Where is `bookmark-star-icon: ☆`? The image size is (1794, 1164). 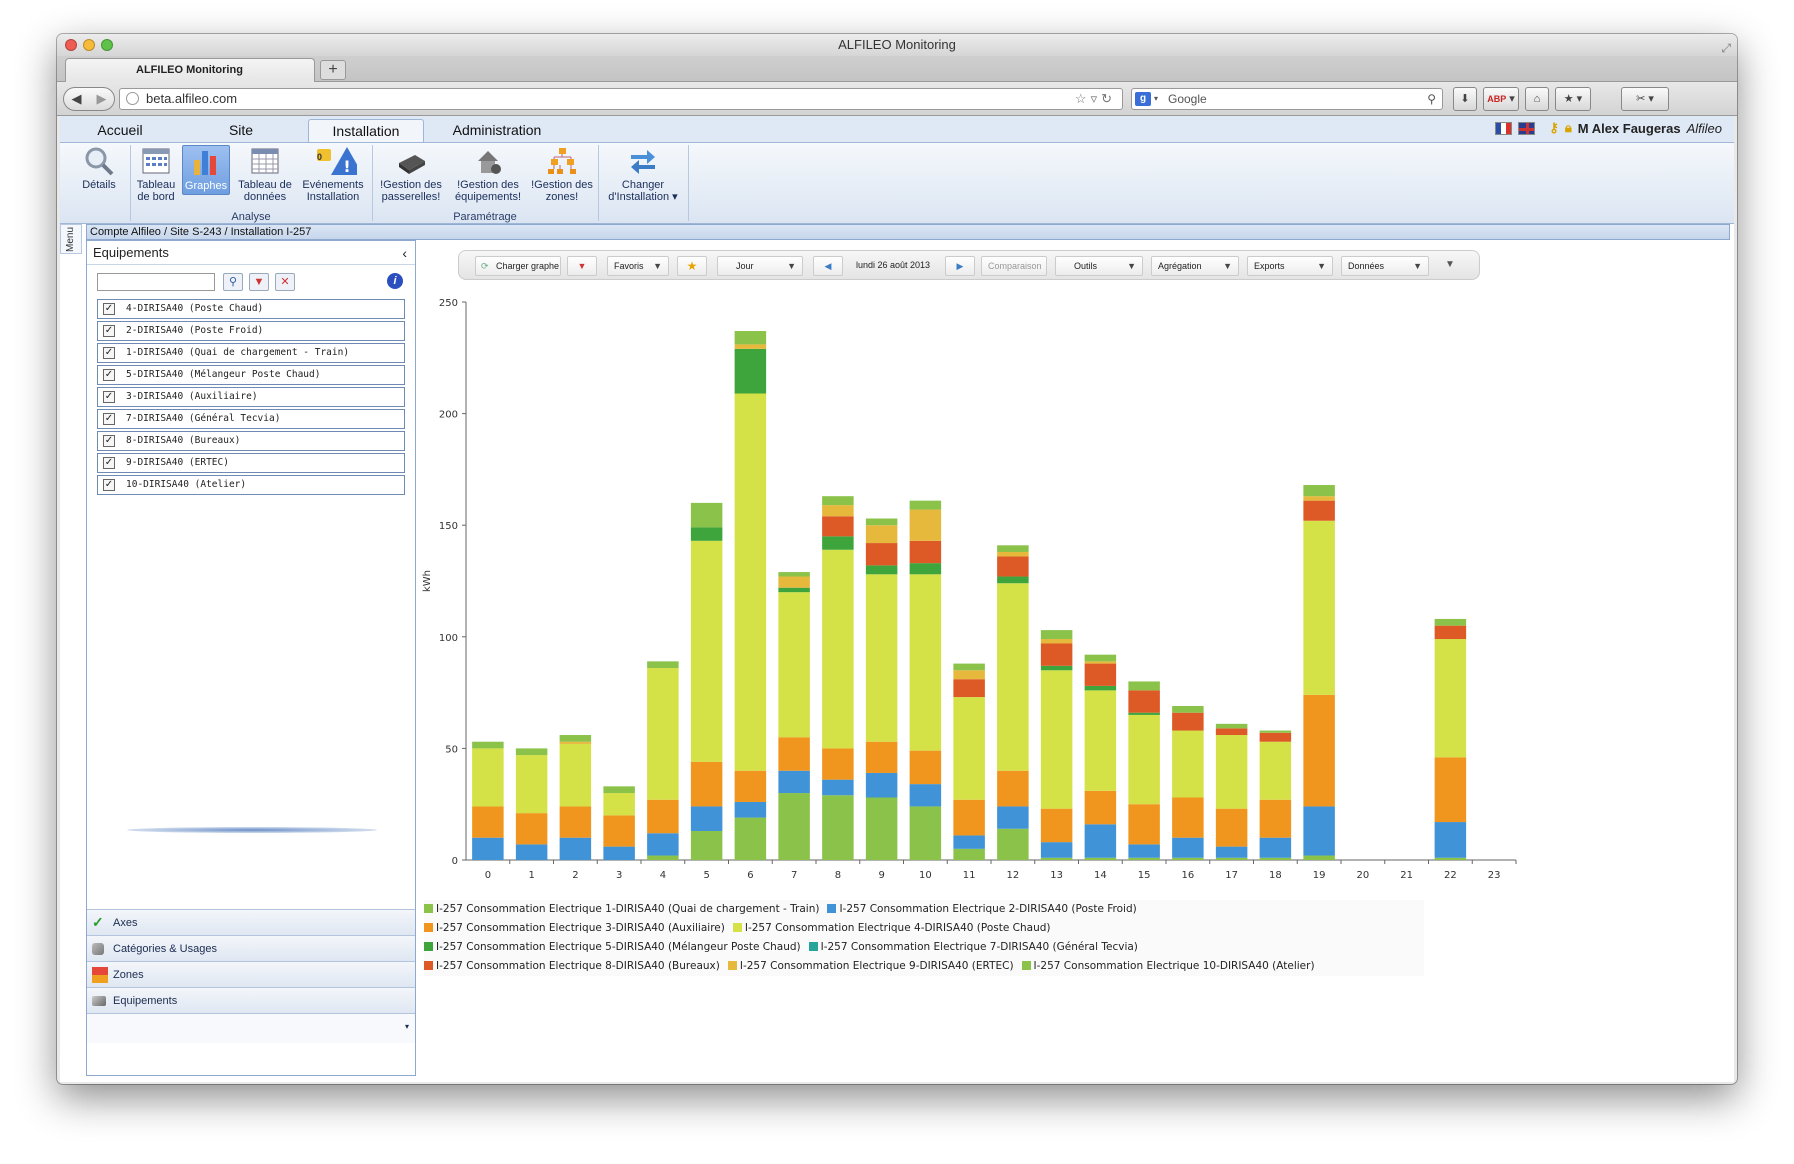
bookmark-star-icon: ☆ is located at coordinates (1083, 98).